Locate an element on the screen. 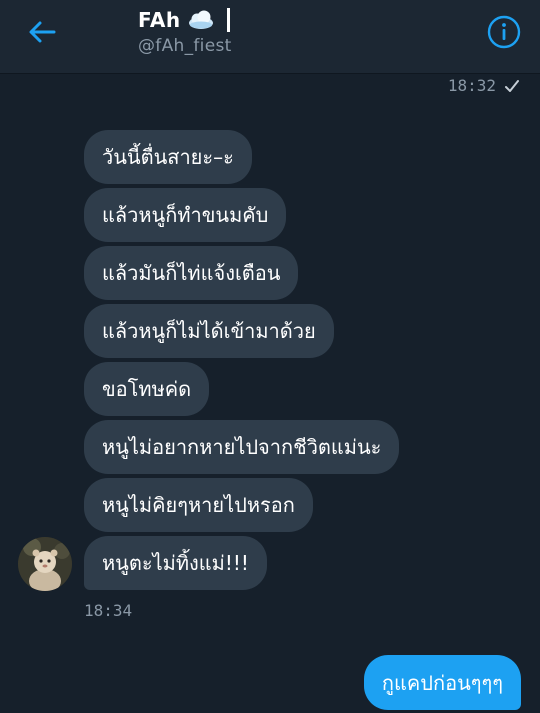 The image size is (540, 713). received-message: แล้วหนูก็ทำขนมคับ is located at coordinates (185, 215).